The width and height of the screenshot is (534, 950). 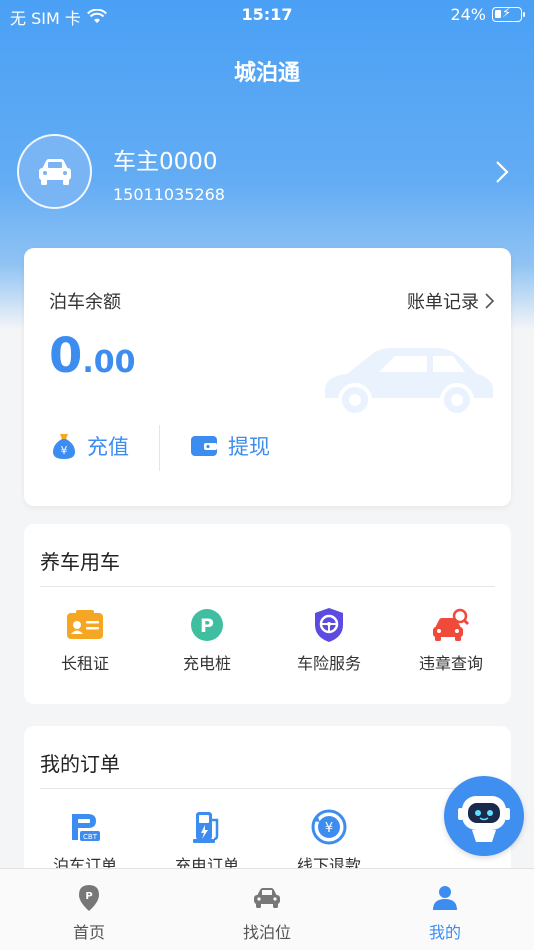 What do you see at coordinates (266, 73) in the screenshot?
I see `page-title: 城泊通` at bounding box center [266, 73].